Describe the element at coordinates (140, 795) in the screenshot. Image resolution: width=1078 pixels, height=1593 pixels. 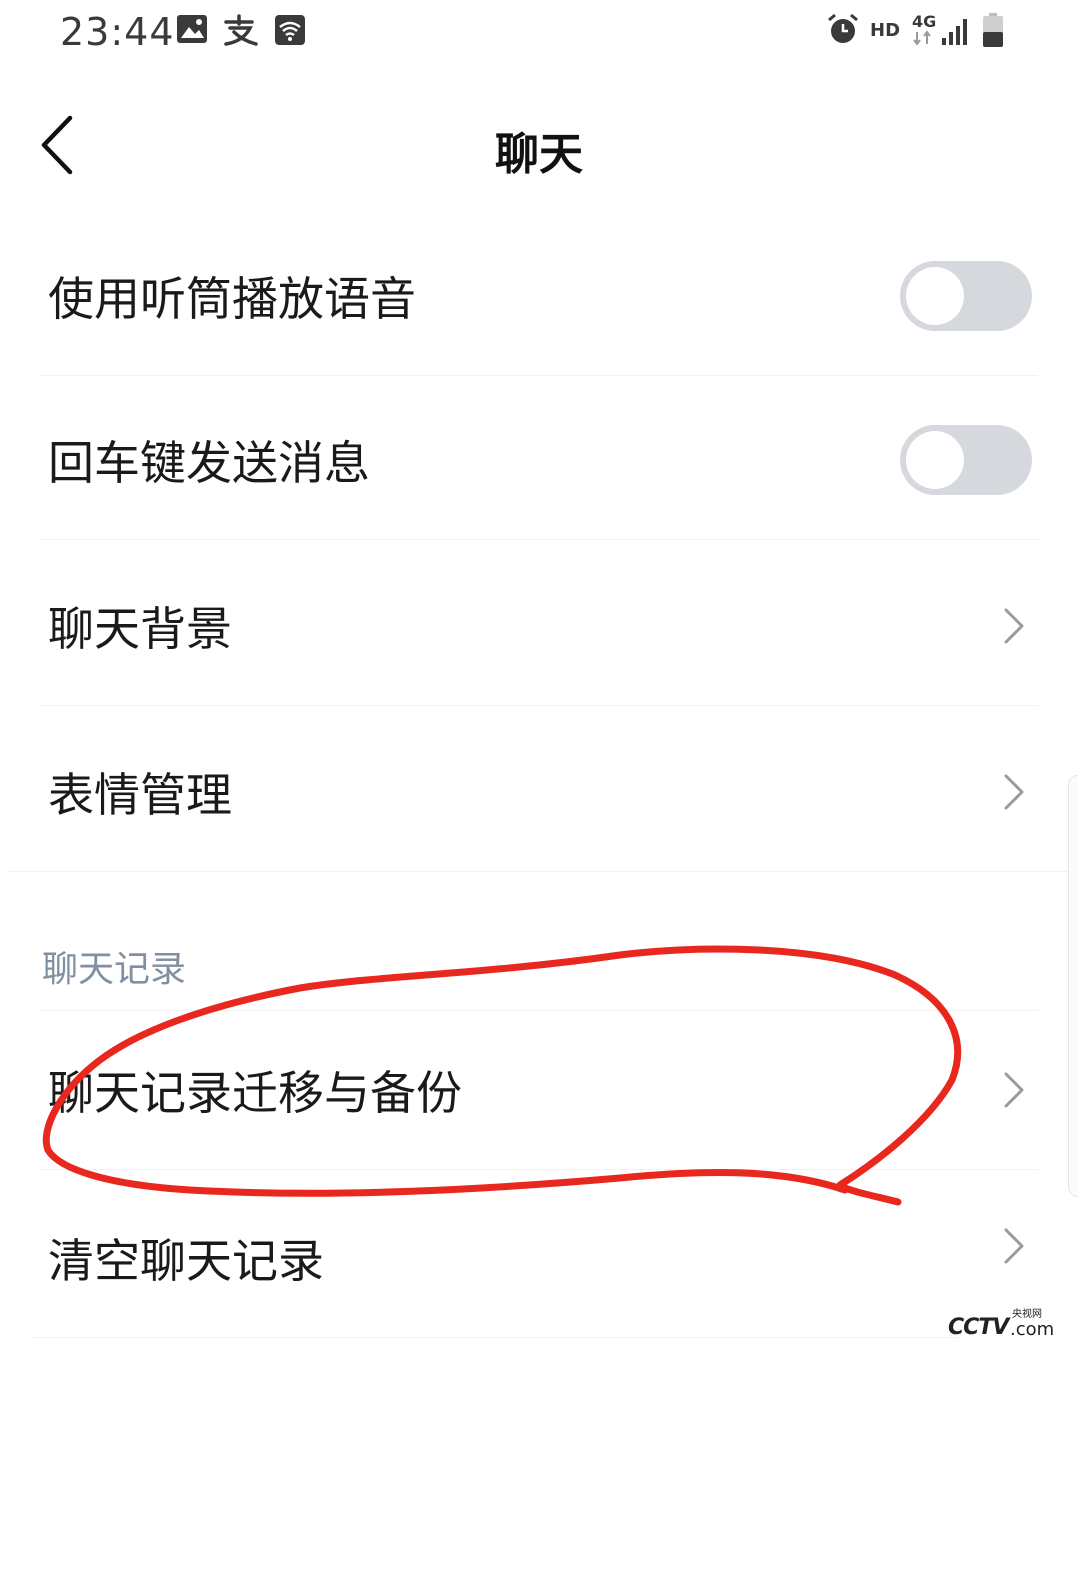
I see `setting-label-stickers: 表情管理` at that location.